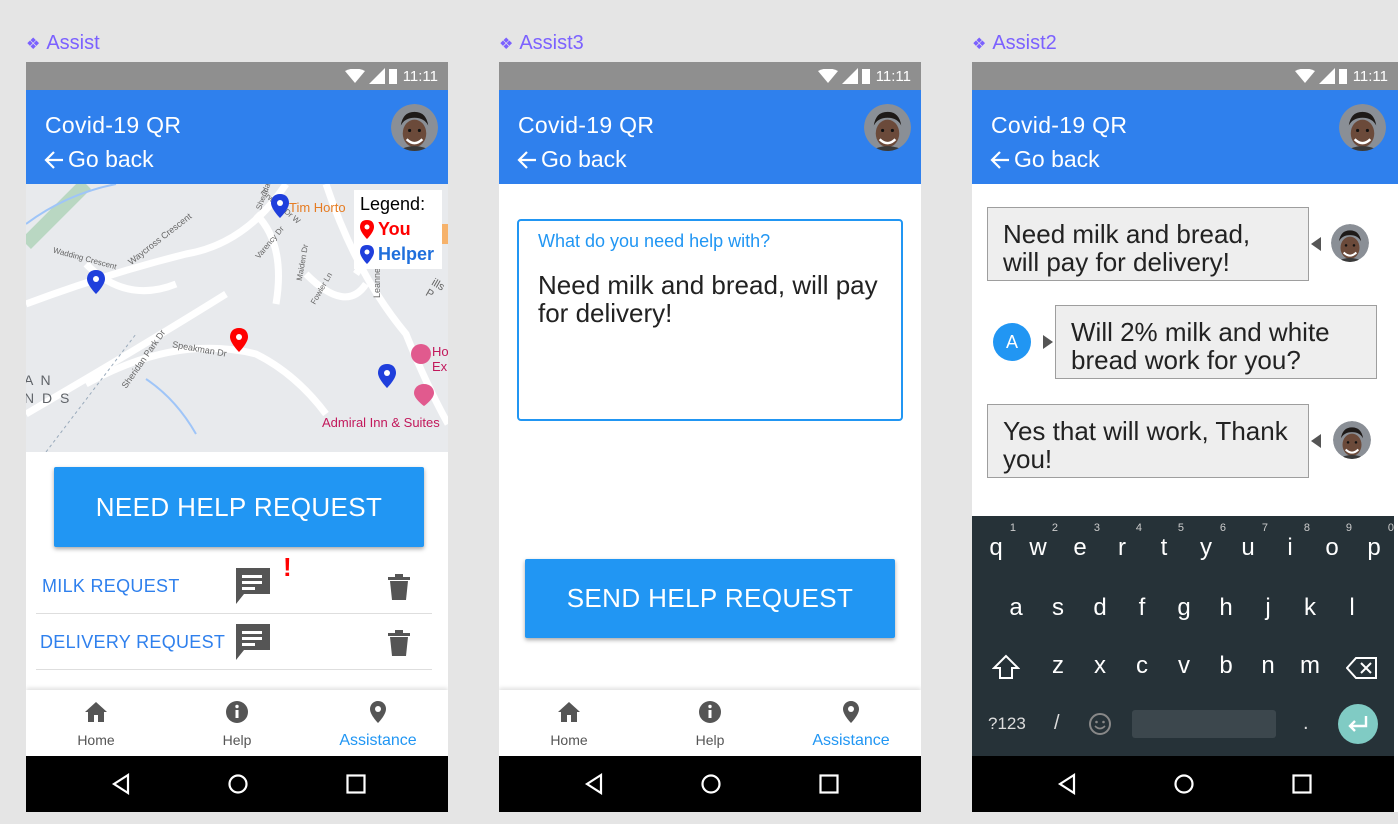 This screenshot has width=1398, height=824. I want to click on frame-label-assist3: ❖ Assist3, so click(541, 43).